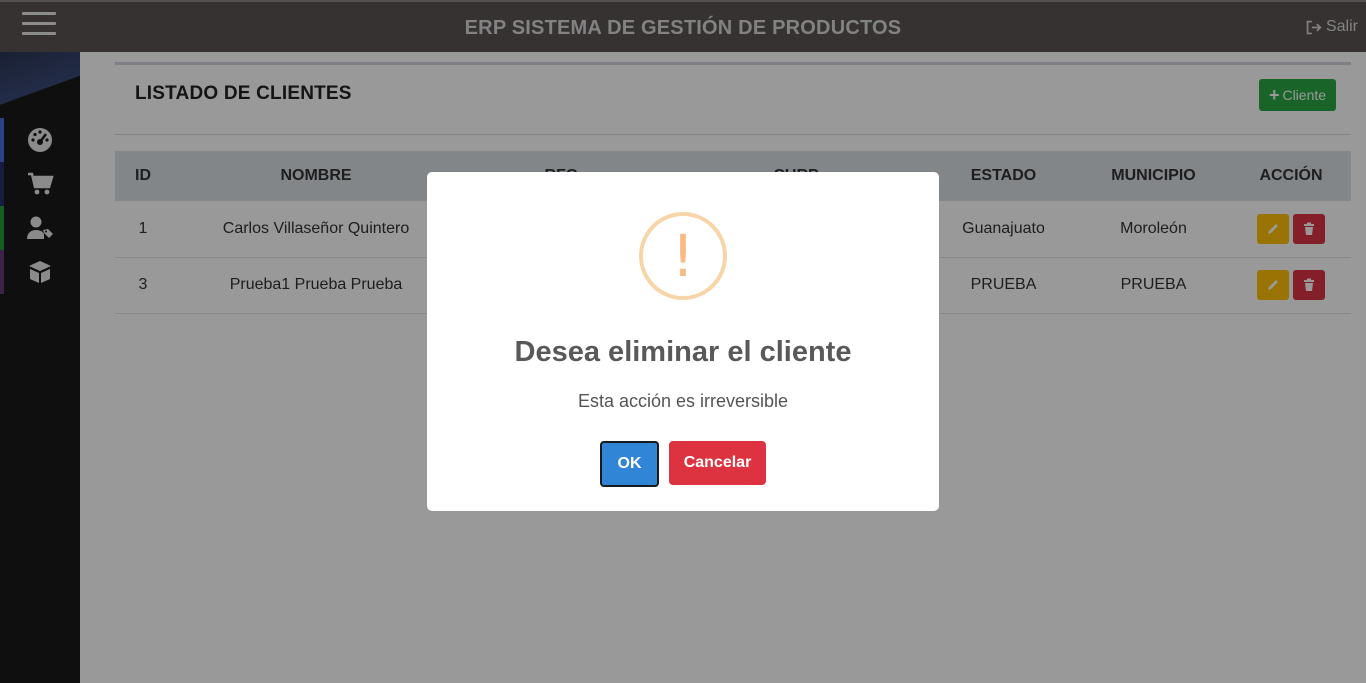  Describe the element at coordinates (683, 401) in the screenshot. I see `dialog-message: Esta acción es irreversible` at that location.